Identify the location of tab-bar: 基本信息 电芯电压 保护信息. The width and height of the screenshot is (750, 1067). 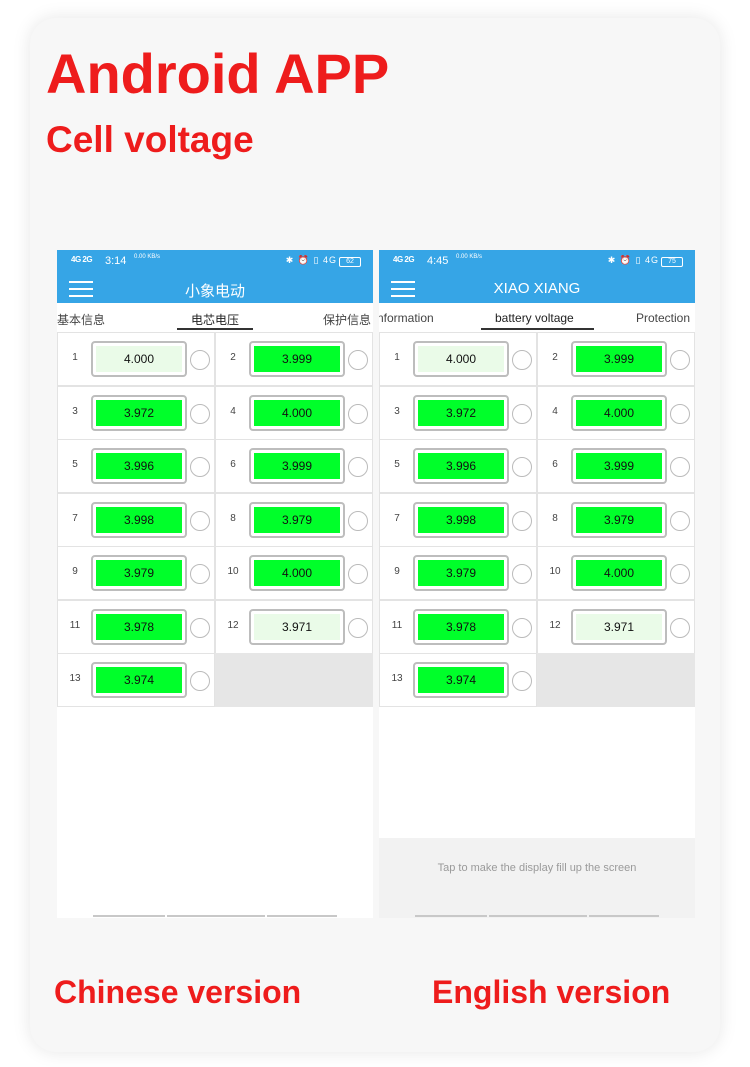
(215, 317).